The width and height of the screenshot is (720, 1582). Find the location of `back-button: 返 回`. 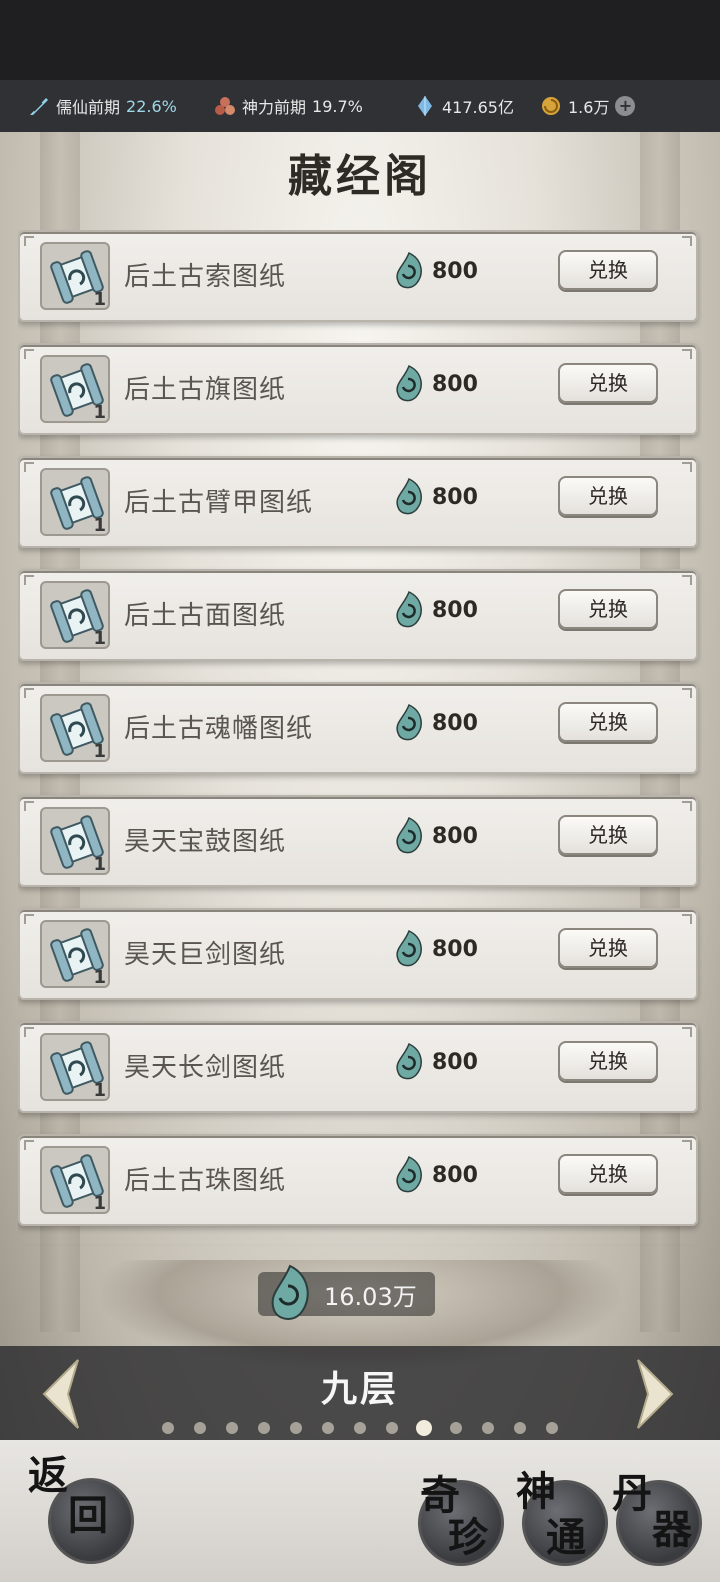

back-button: 返 回 is located at coordinates (81, 1509).